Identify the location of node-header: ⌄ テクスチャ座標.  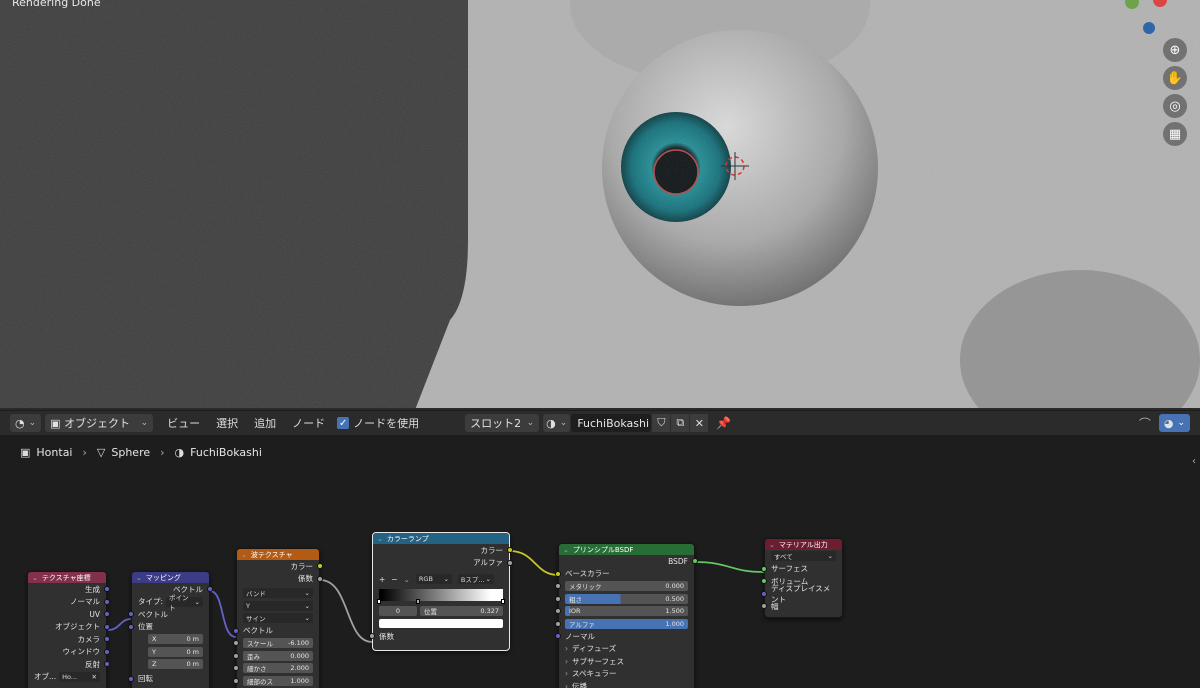
(67, 577).